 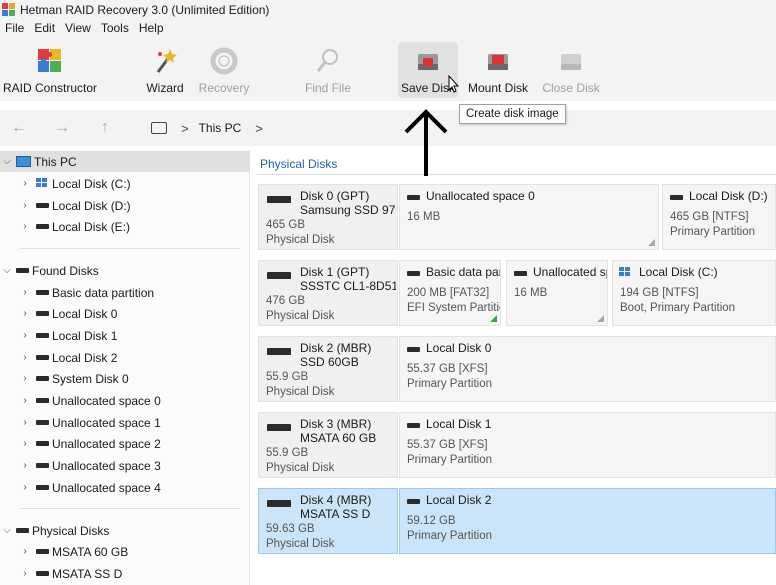 What do you see at coordinates (115, 28) in the screenshot?
I see `menu-tools: Tools` at bounding box center [115, 28].